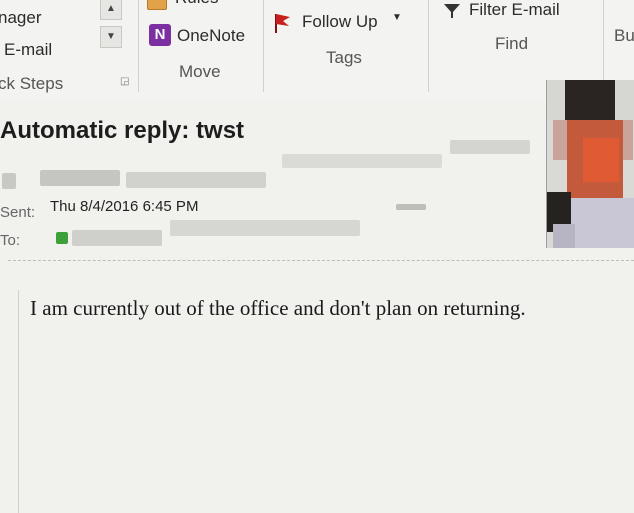 The width and height of the screenshot is (634, 513). Describe the element at coordinates (512, 43) in the screenshot. I see `find-group-label: Find` at that location.